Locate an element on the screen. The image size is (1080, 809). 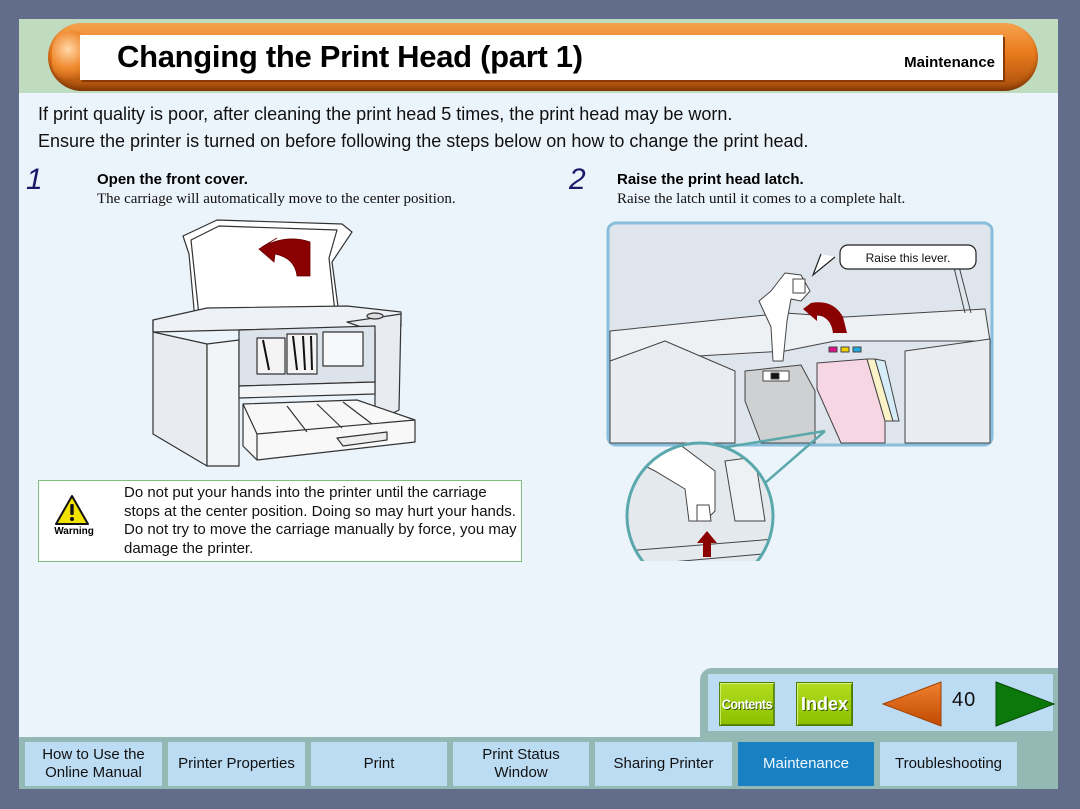
contents-button: Contents is located at coordinates (747, 704).